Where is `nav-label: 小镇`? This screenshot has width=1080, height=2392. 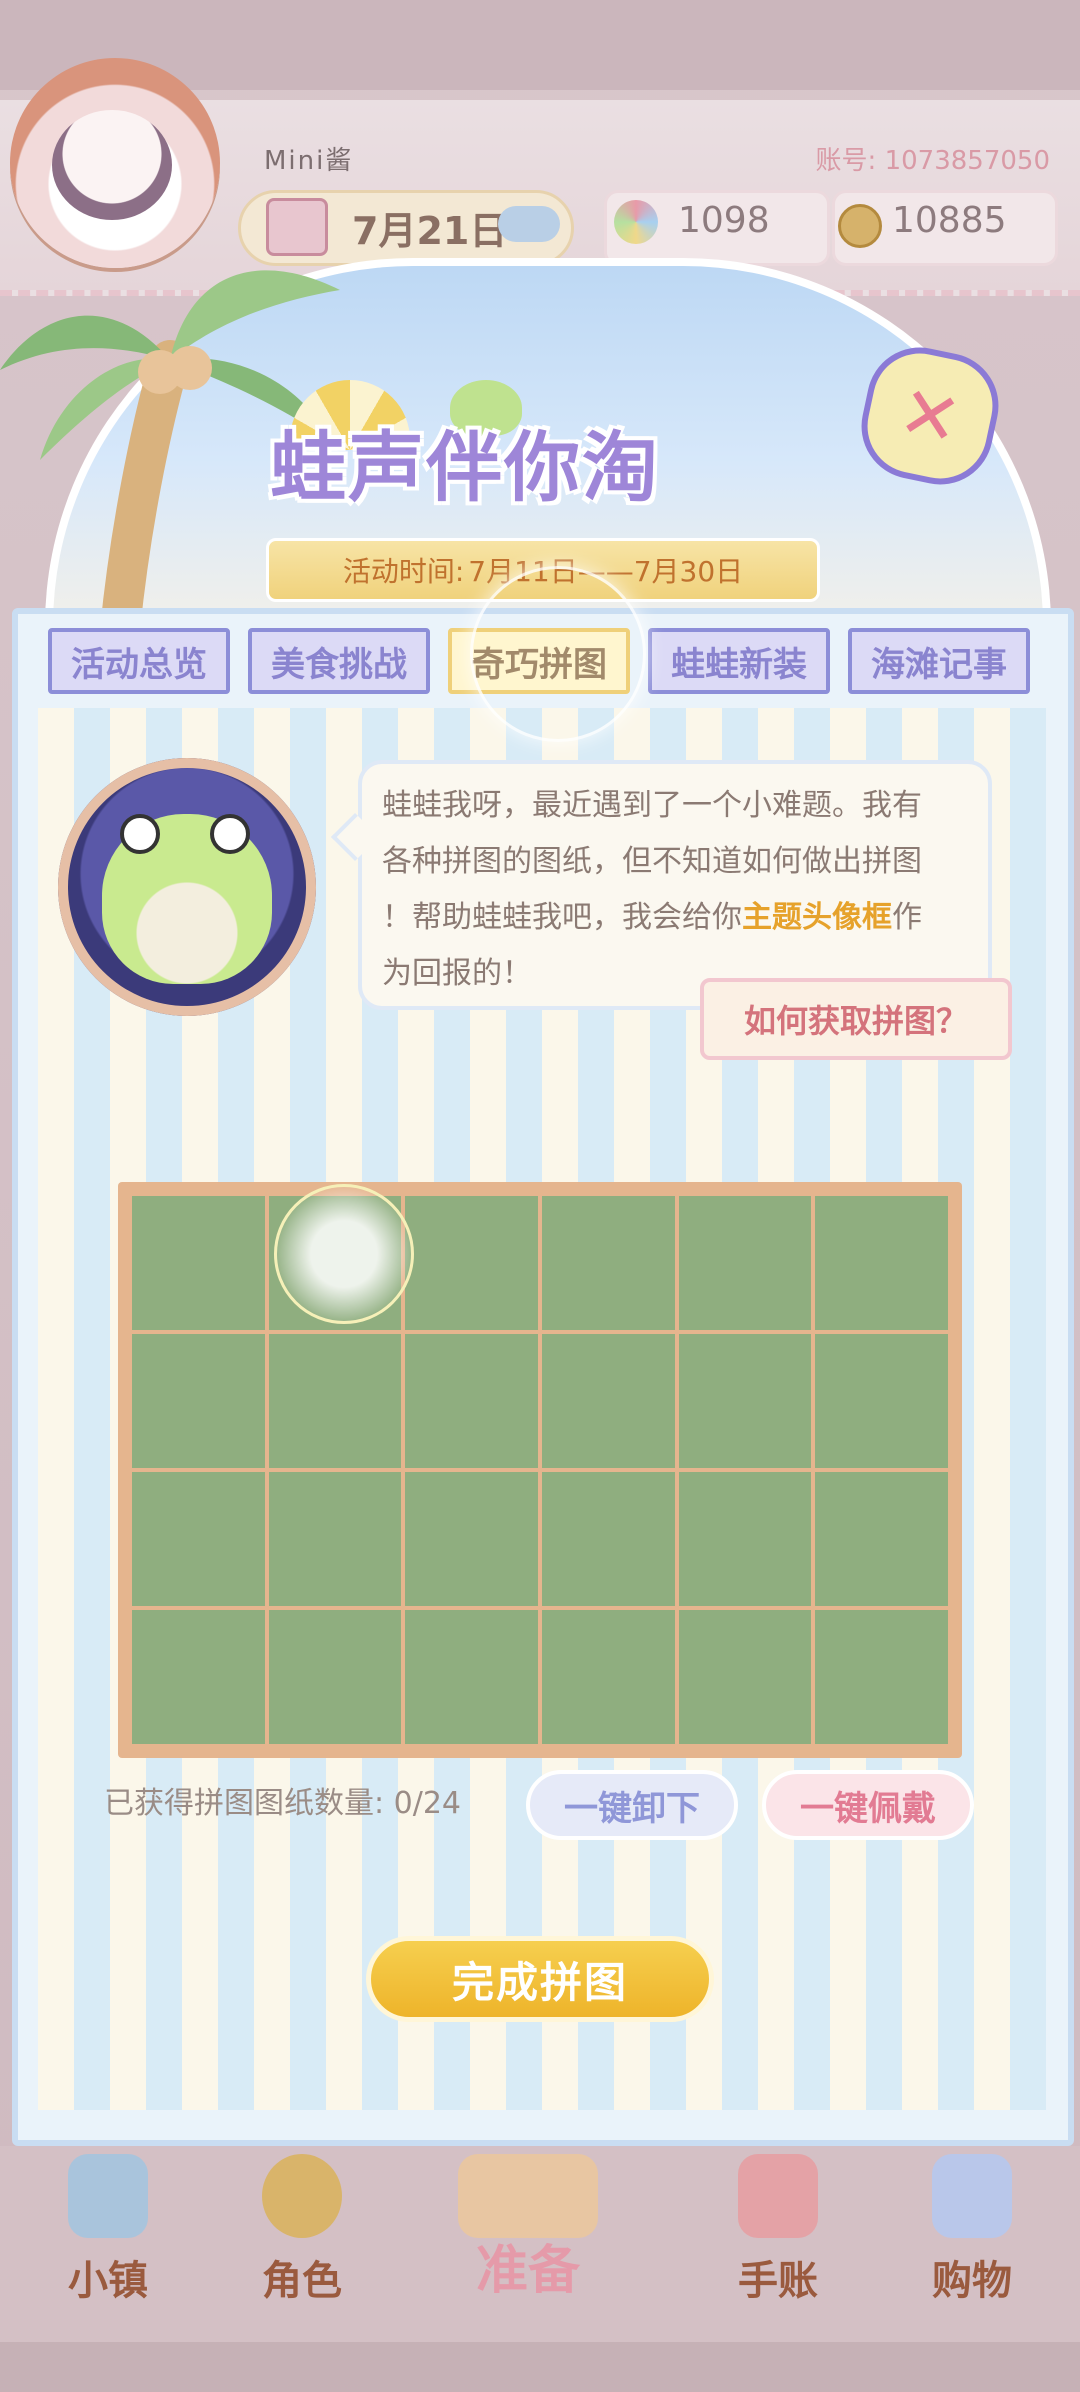 nav-label: 小镇 is located at coordinates (108, 2281).